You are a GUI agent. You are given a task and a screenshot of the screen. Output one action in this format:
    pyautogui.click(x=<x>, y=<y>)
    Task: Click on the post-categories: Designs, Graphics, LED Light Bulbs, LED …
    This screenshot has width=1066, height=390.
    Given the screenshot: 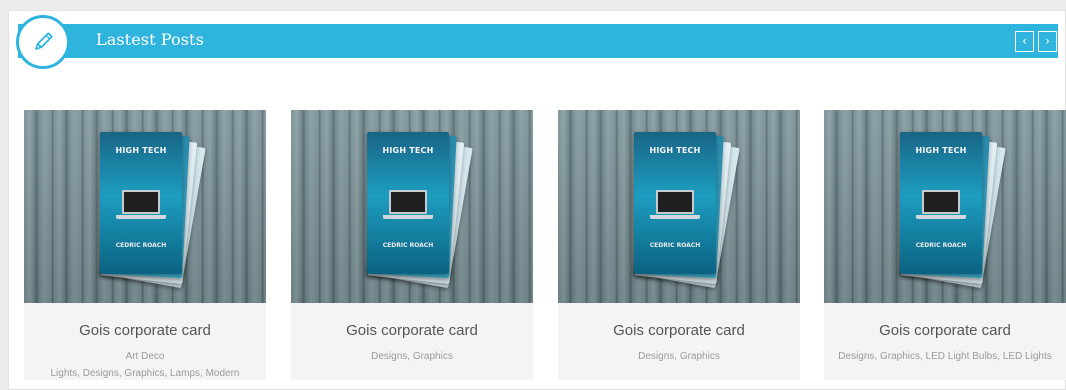 What is the action you would take?
    pyautogui.click(x=945, y=356)
    